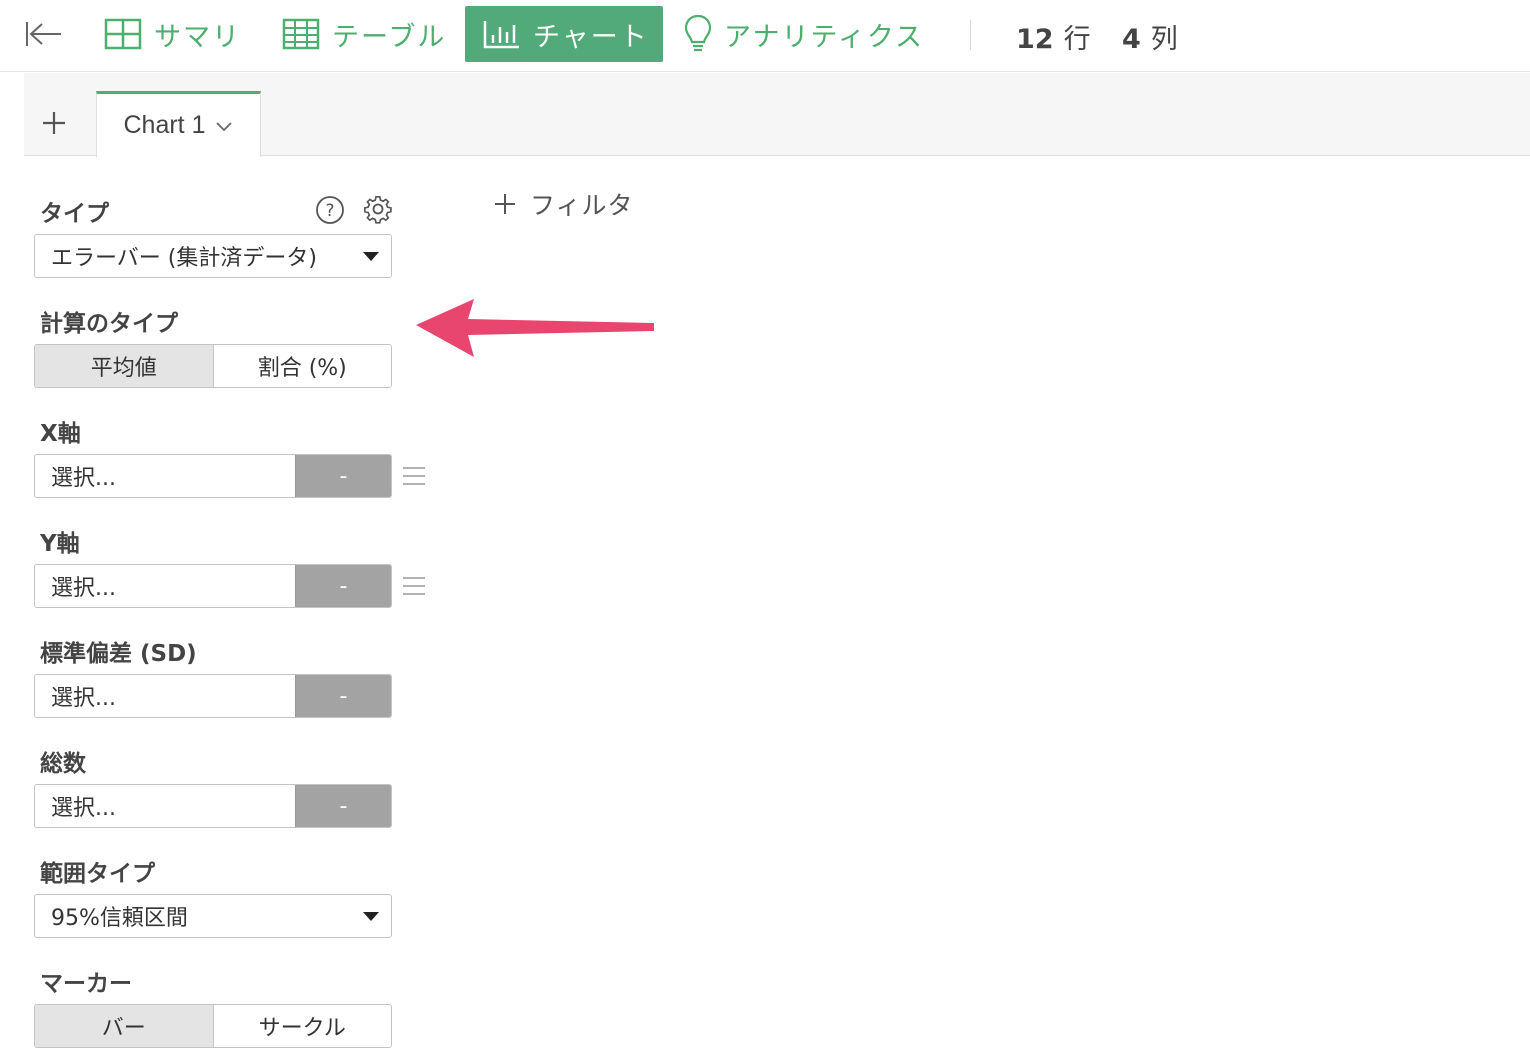 This screenshot has height=1057, width=1530. Describe the element at coordinates (343, 476) in the screenshot. I see `x-axis-aggregate-button: -` at that location.